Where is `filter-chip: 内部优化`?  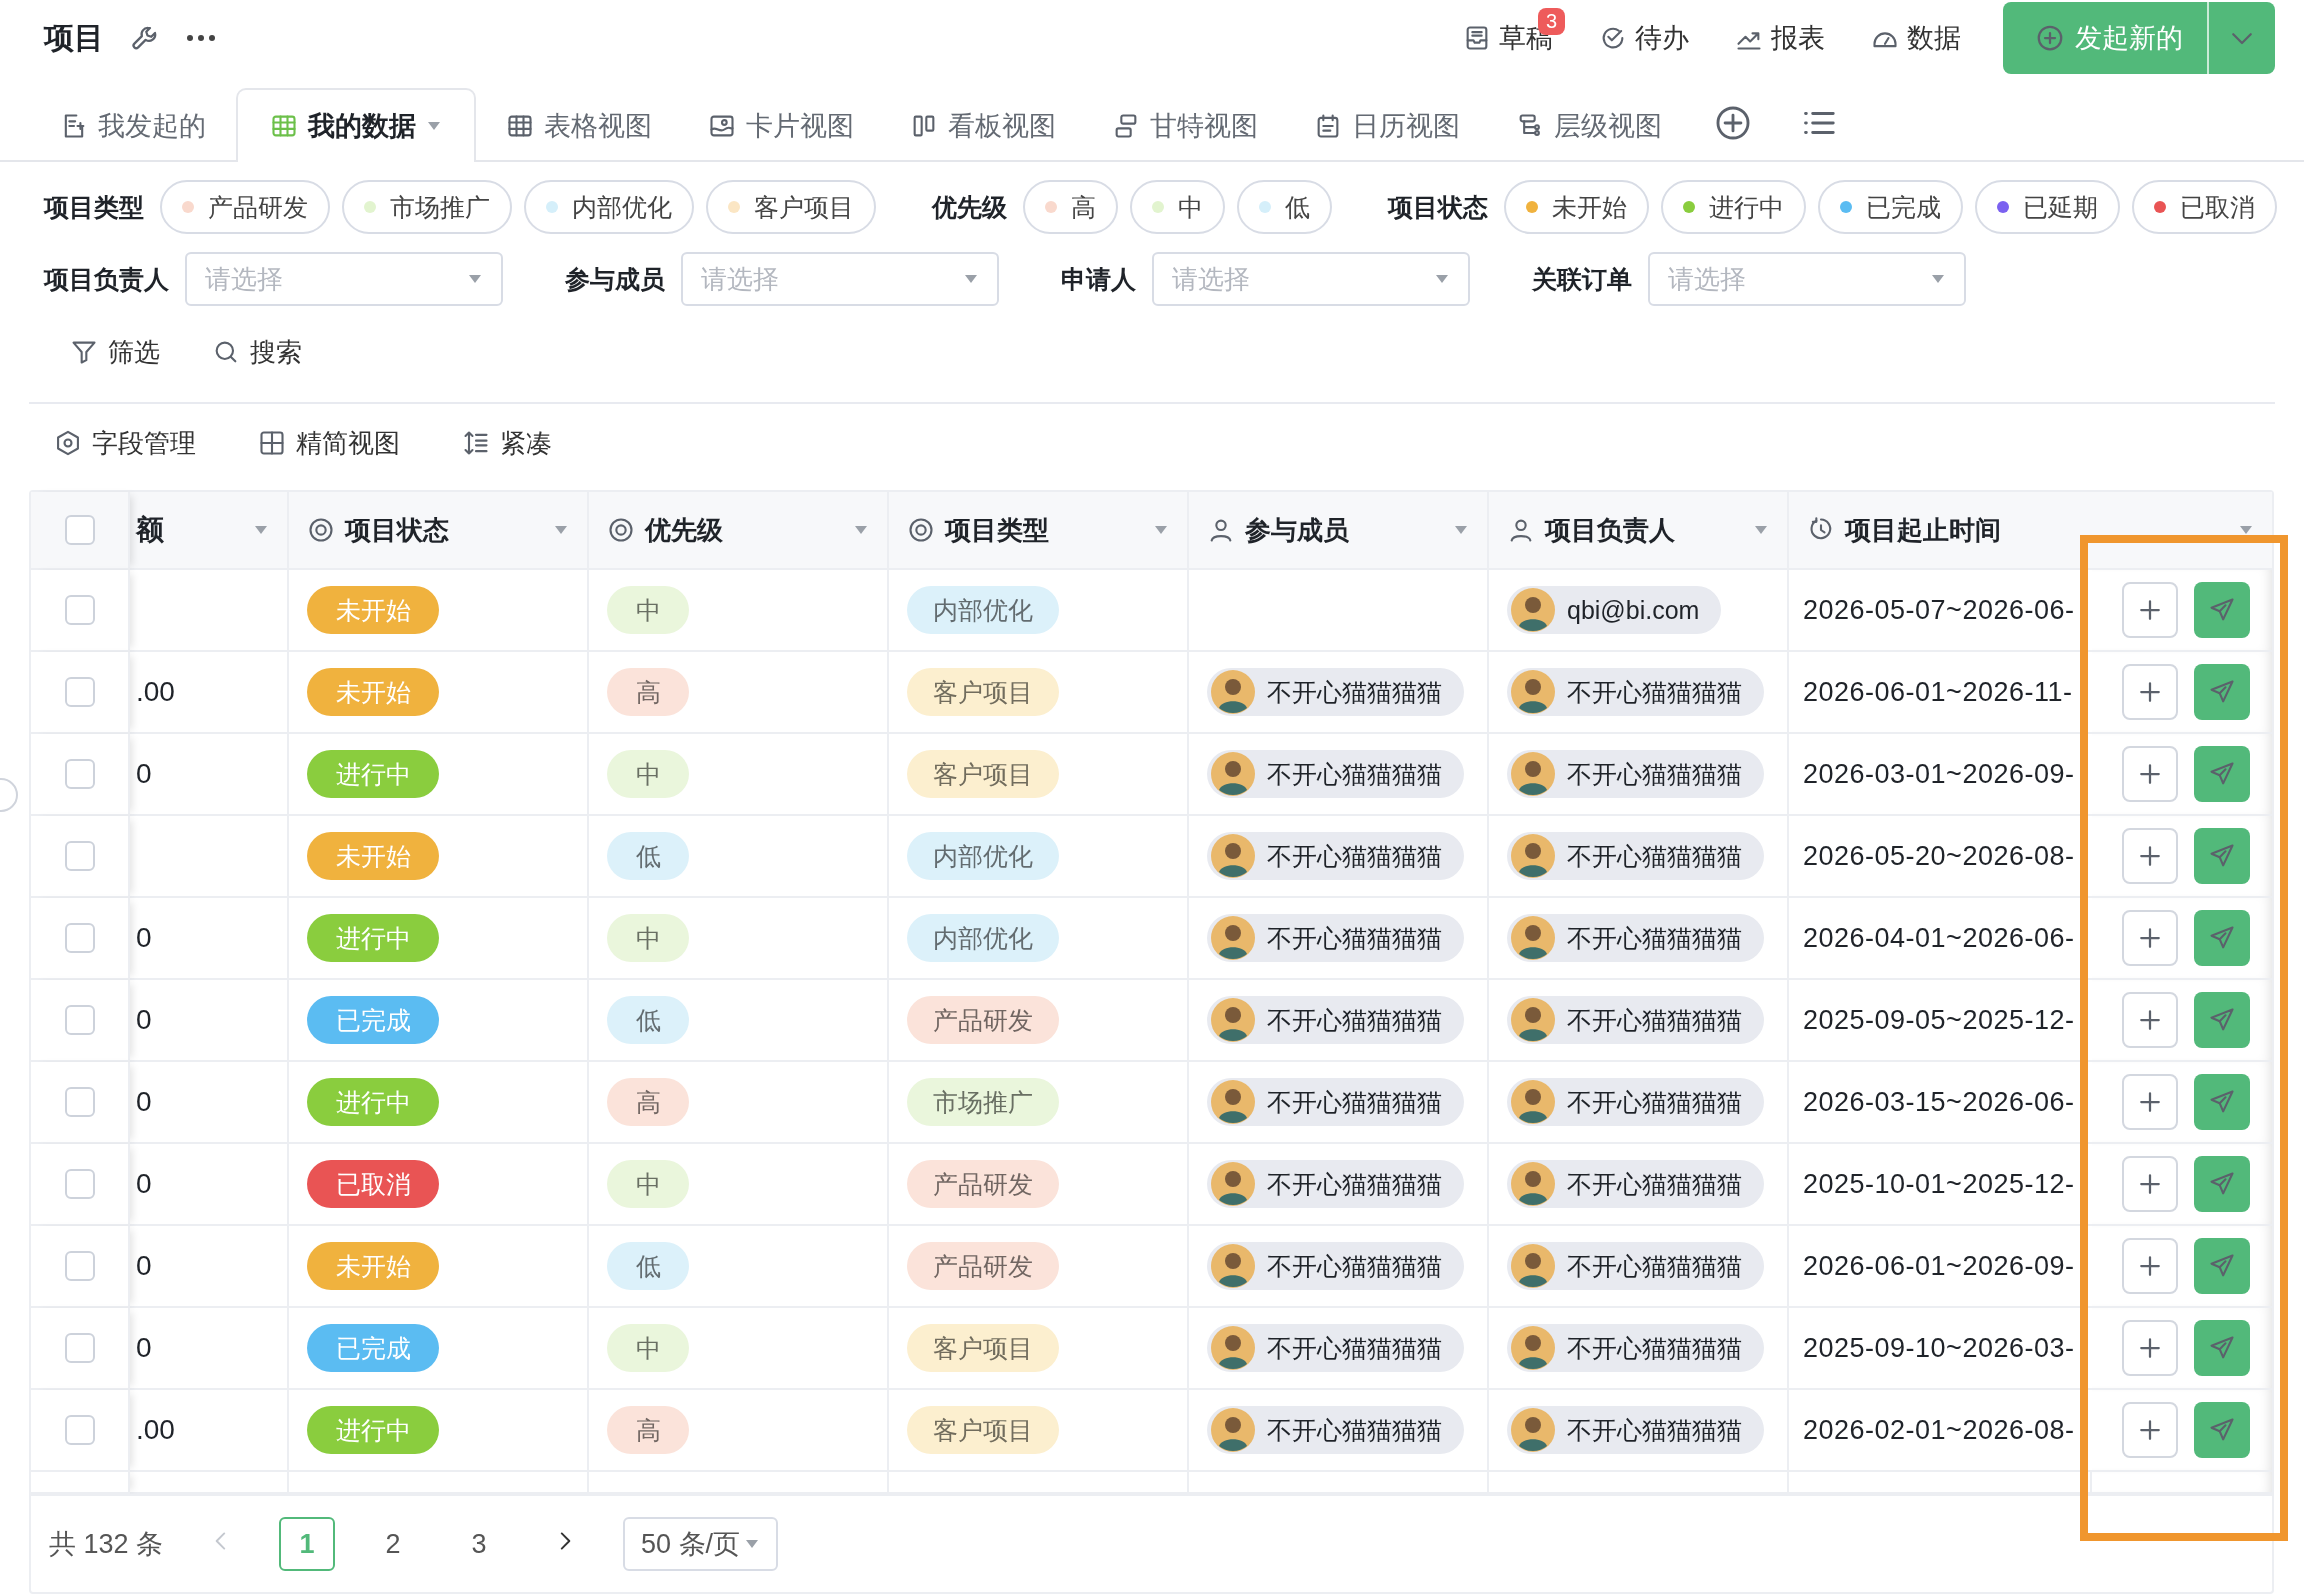
filter-chip: 内部优化 is located at coordinates (609, 207).